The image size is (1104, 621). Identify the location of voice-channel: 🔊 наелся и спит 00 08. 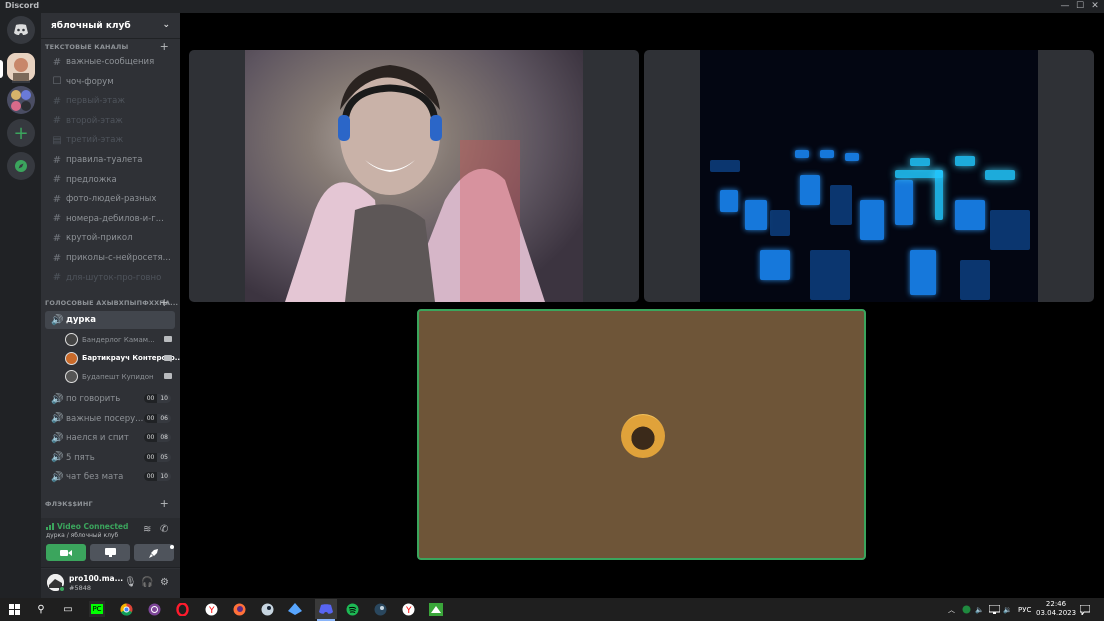
(110, 438).